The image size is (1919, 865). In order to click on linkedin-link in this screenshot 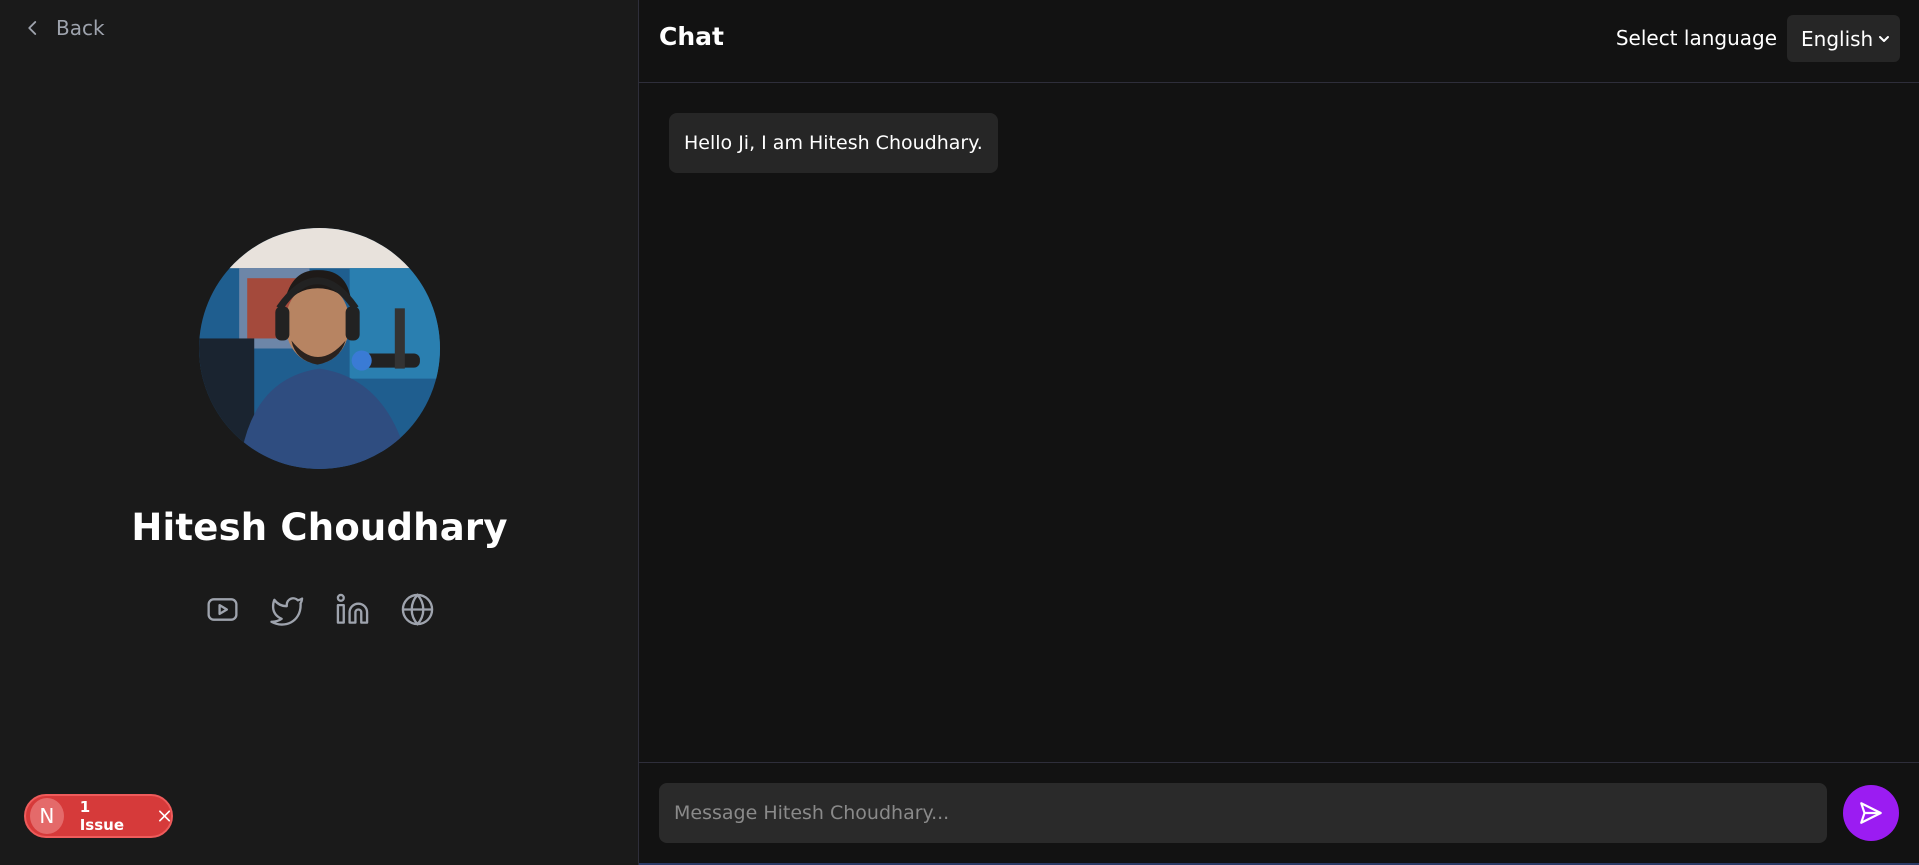, I will do `click(352, 609)`.